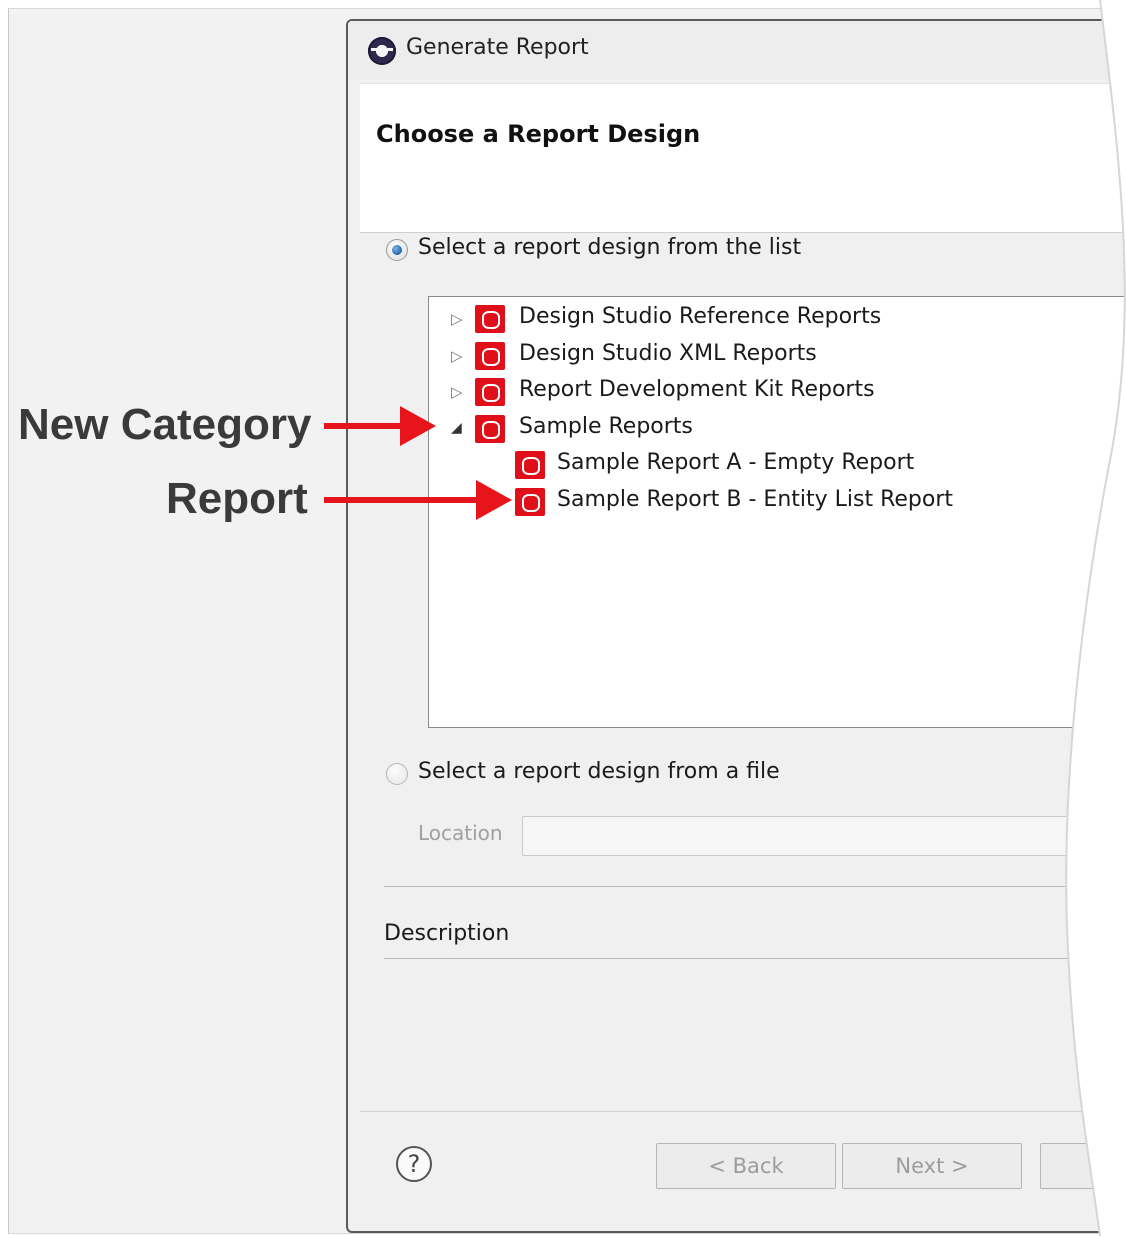  Describe the element at coordinates (494, 500) in the screenshot. I see `report-arrow-head` at that location.